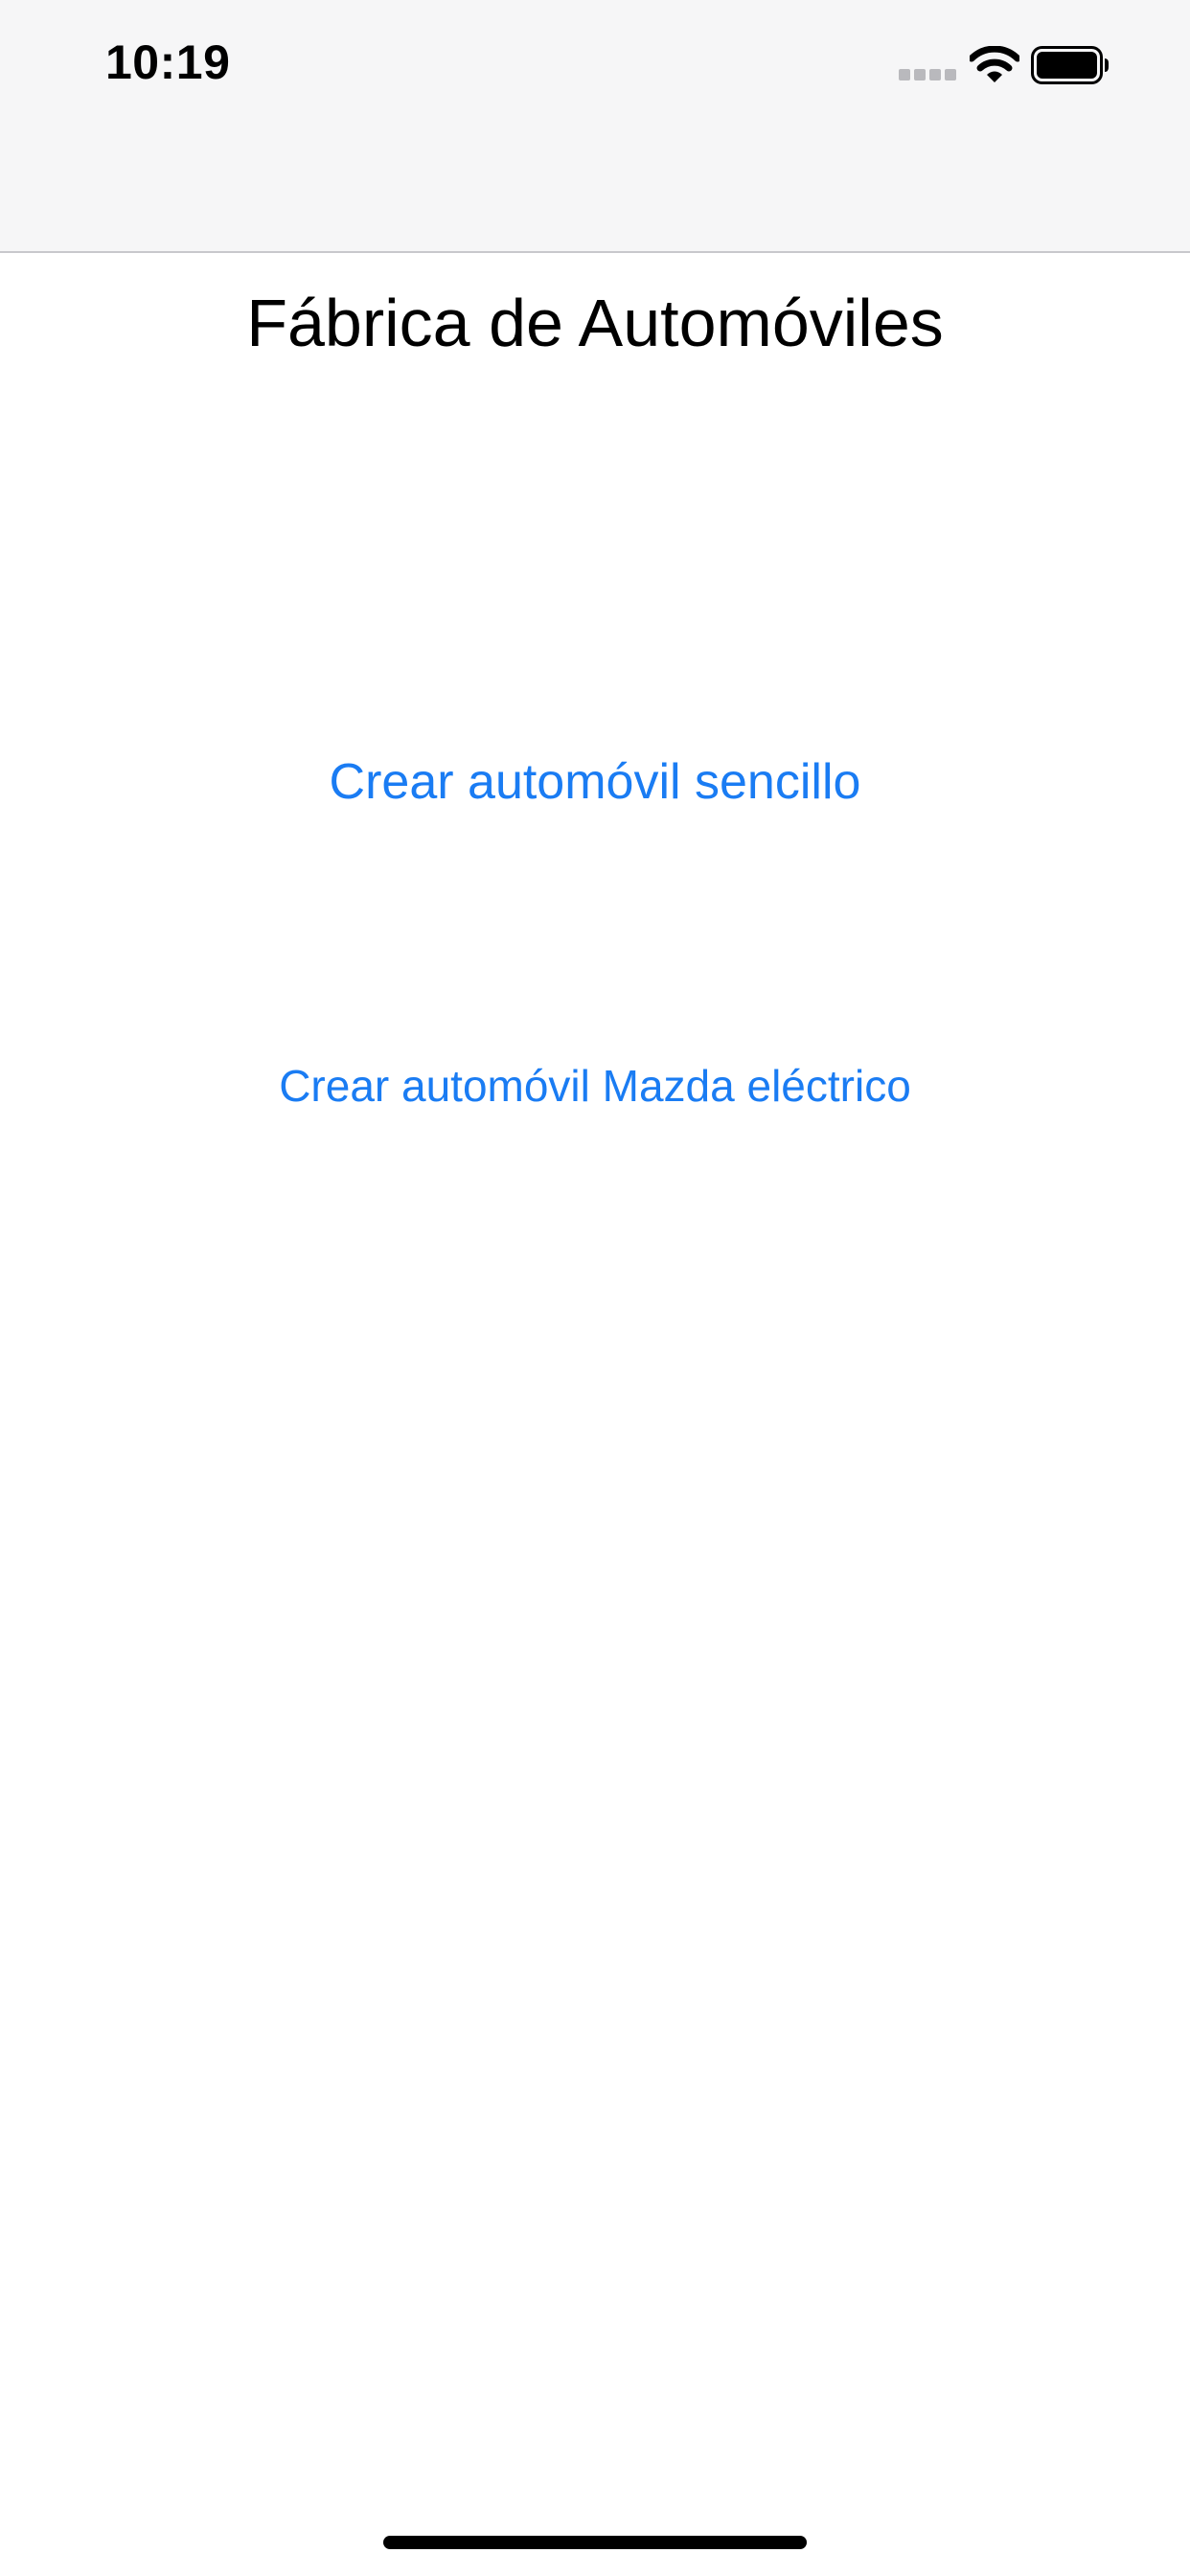 The width and height of the screenshot is (1190, 2576). Describe the element at coordinates (595, 782) in the screenshot. I see `create-simple-car-button: Crear automóvil sencillo` at that location.